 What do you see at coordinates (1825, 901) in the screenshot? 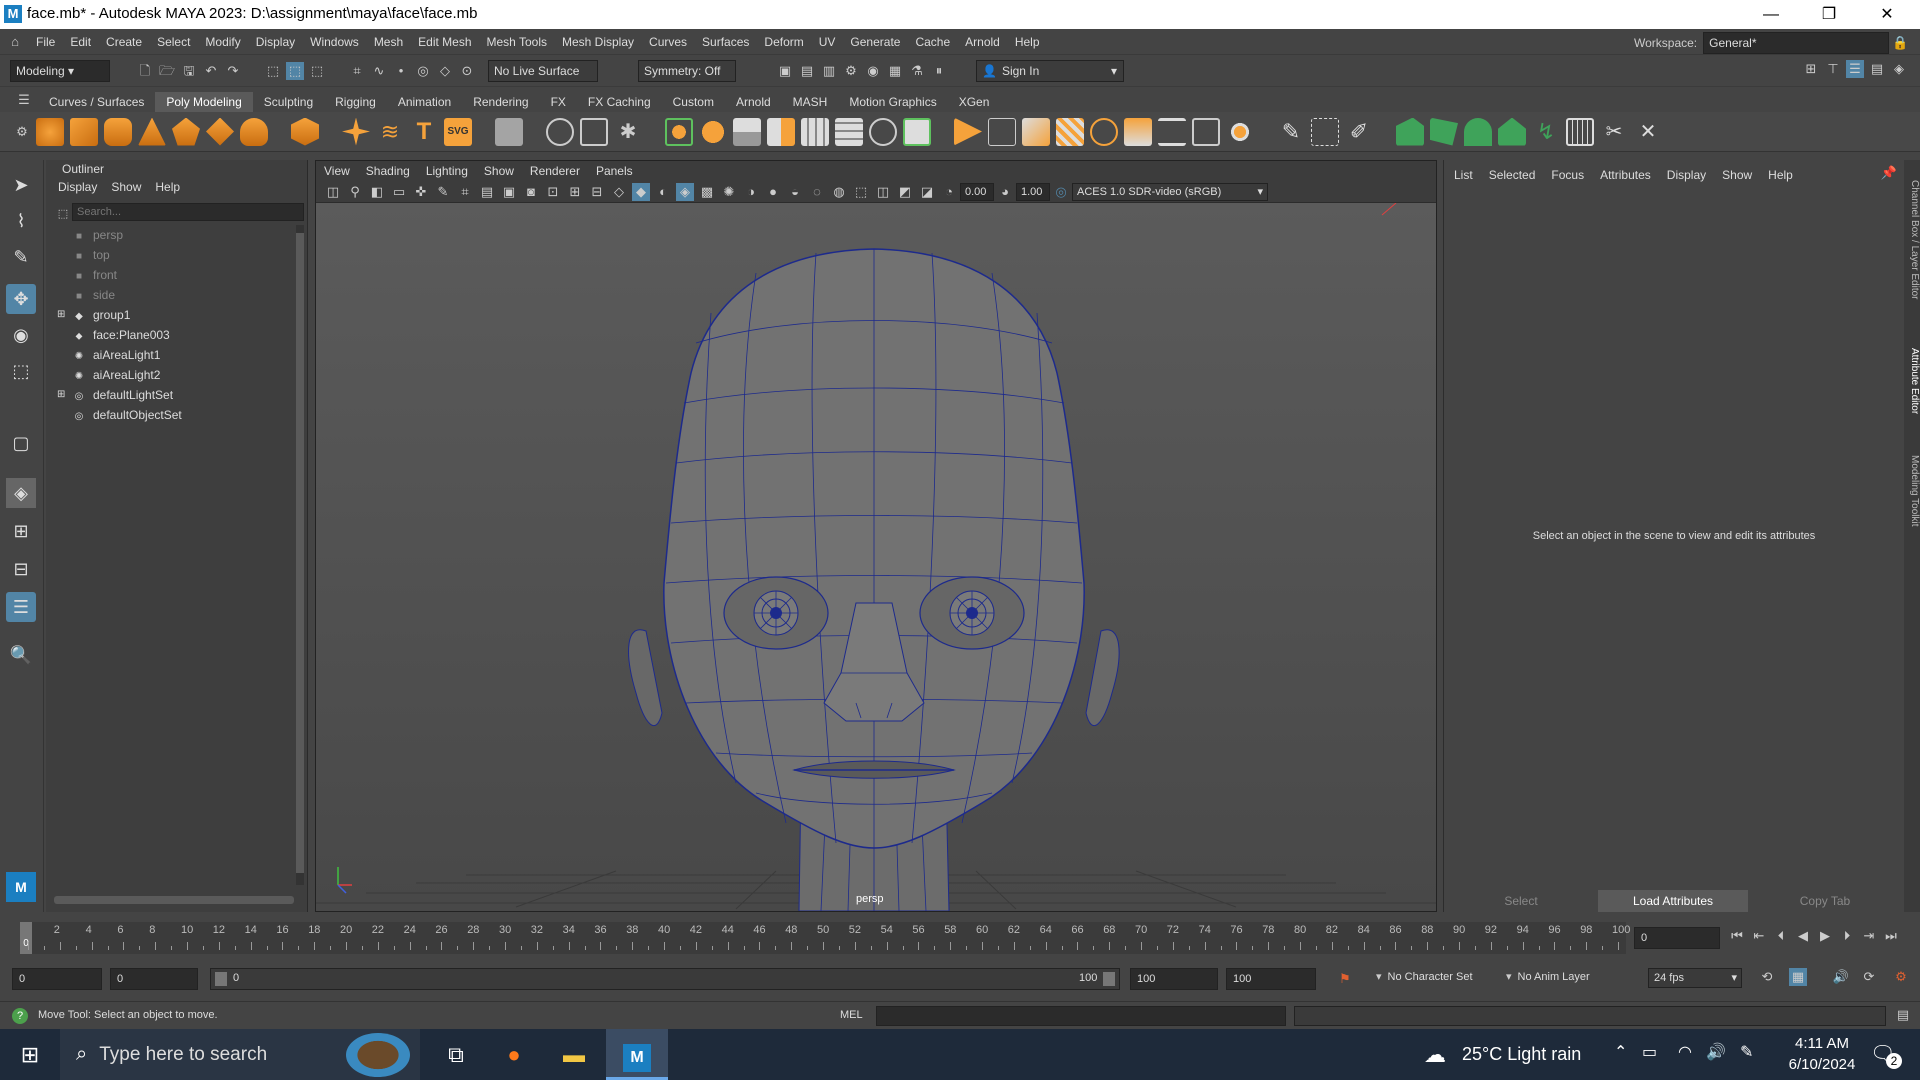
I see `copy-tab-button: Copy Tab` at bounding box center [1825, 901].